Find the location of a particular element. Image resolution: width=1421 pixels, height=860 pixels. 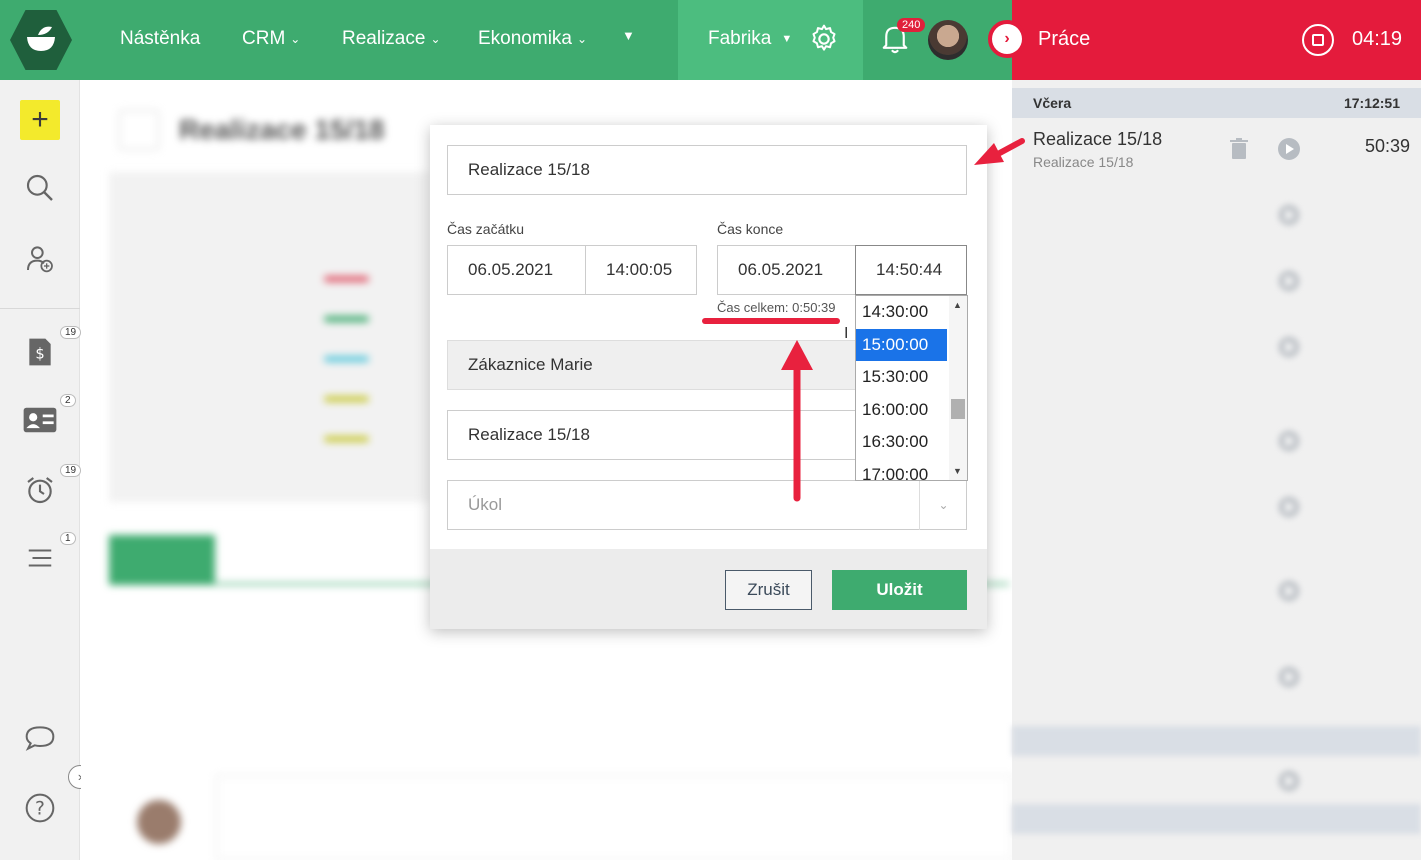

search-button is located at coordinates (40, 188).